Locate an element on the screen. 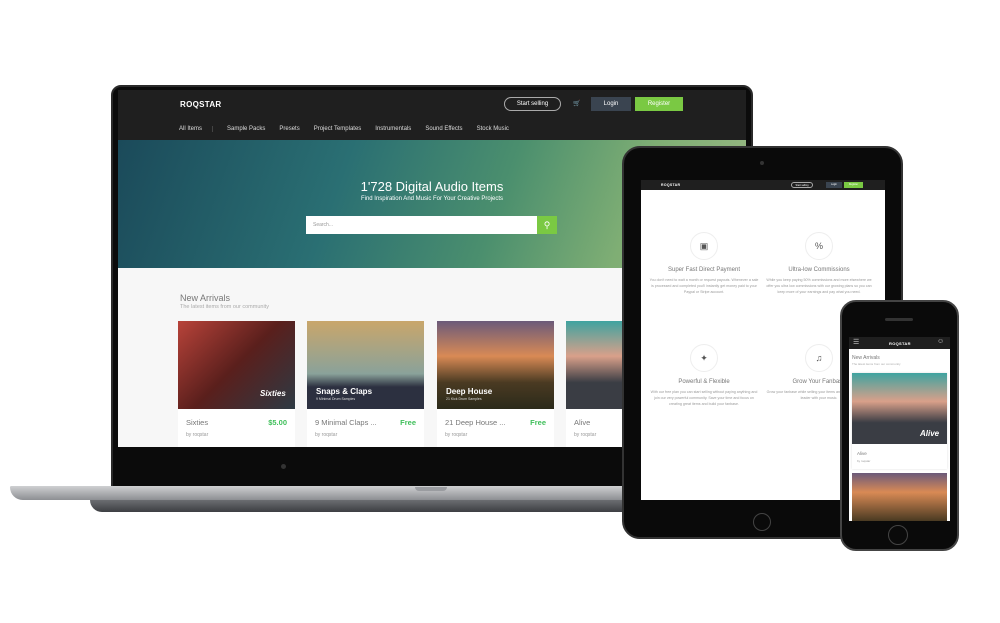  product-card: Alive Alive by roqstar is located at coordinates (899, 421).